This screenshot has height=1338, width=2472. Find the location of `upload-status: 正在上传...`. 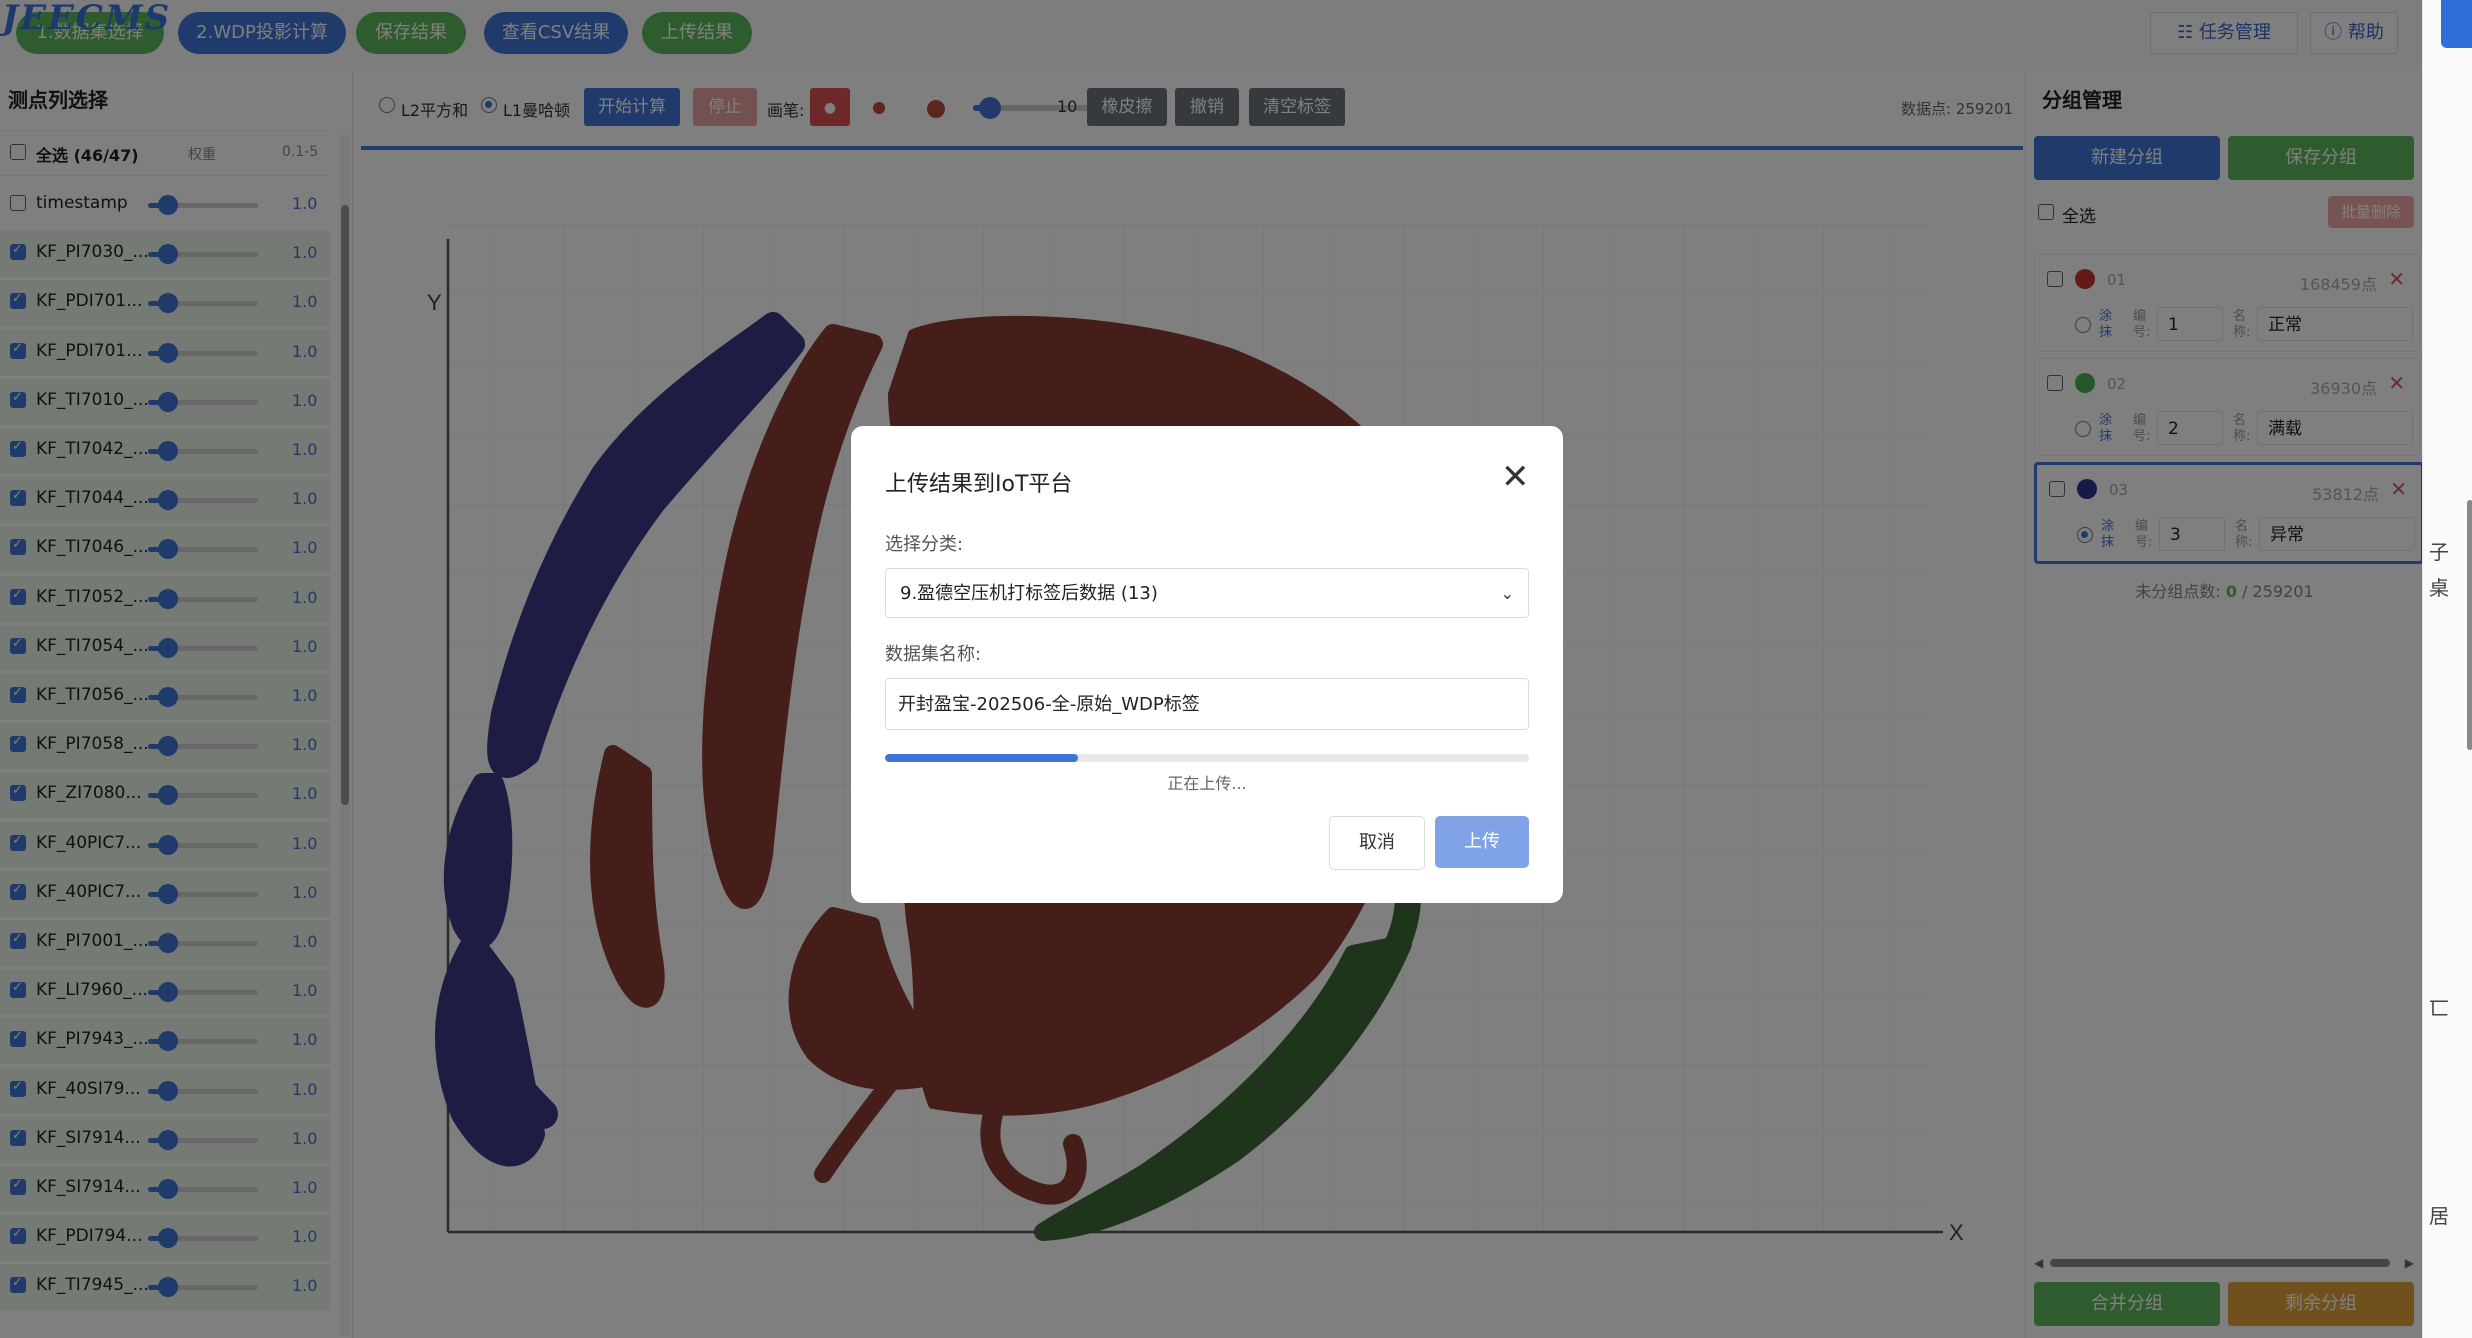

upload-status: 正在上传... is located at coordinates (1207, 783).